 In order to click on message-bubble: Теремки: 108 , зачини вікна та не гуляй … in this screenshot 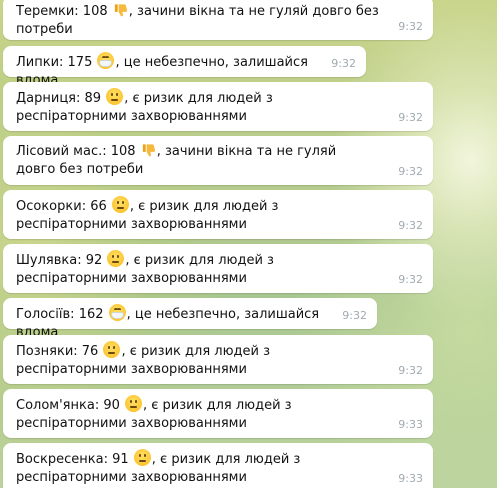, I will do `click(218, 20)`.